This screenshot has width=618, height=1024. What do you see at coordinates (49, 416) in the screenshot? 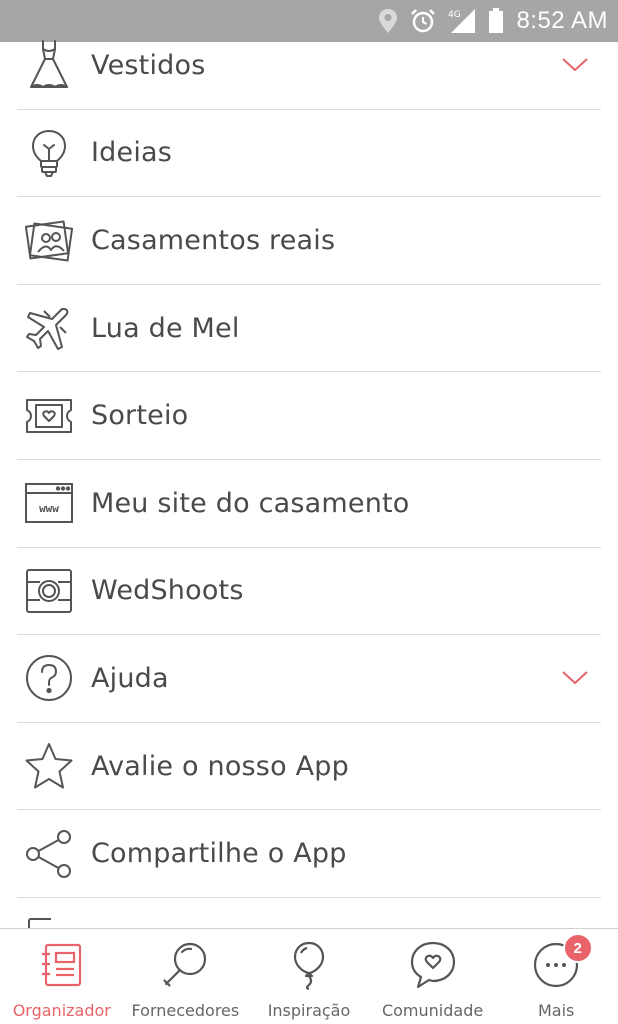
I see `ticket-icon` at bounding box center [49, 416].